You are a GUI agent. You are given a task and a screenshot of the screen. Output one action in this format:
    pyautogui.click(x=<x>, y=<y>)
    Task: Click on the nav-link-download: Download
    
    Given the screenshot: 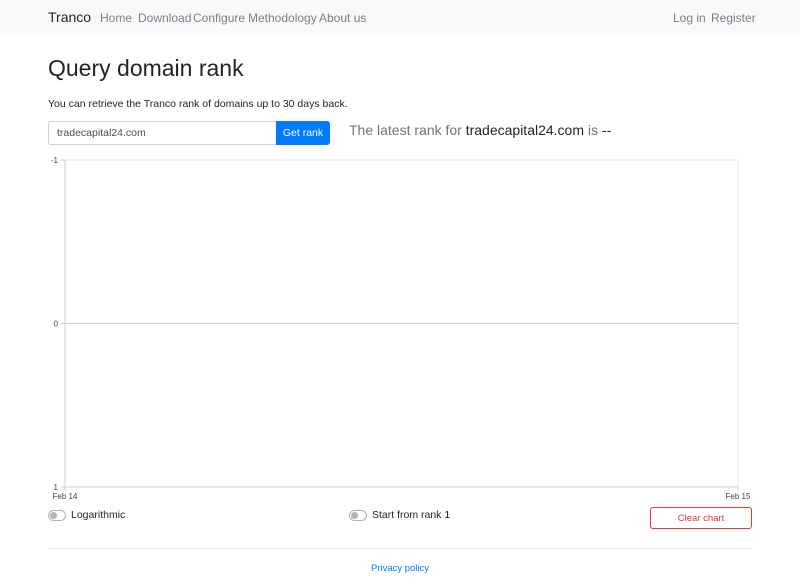 What is the action you would take?
    pyautogui.click(x=164, y=18)
    